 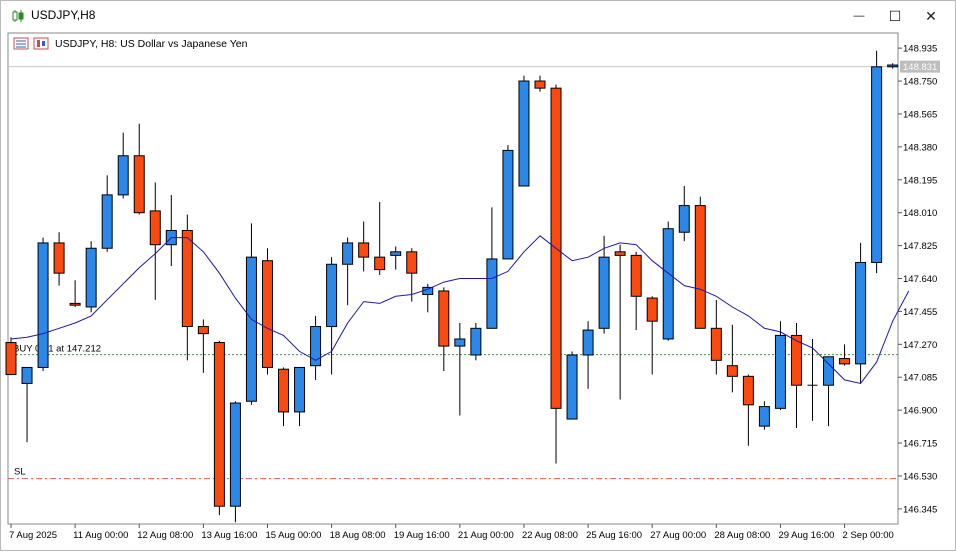 I want to click on candlestick-app-icon, so click(x=18, y=16).